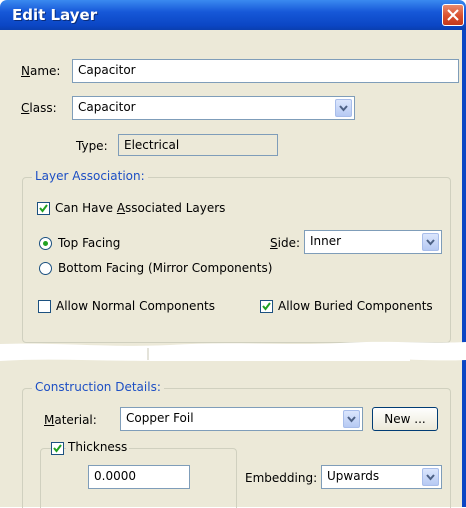  Describe the element at coordinates (139, 477) in the screenshot. I see `thickness-input: 0.0000` at that location.